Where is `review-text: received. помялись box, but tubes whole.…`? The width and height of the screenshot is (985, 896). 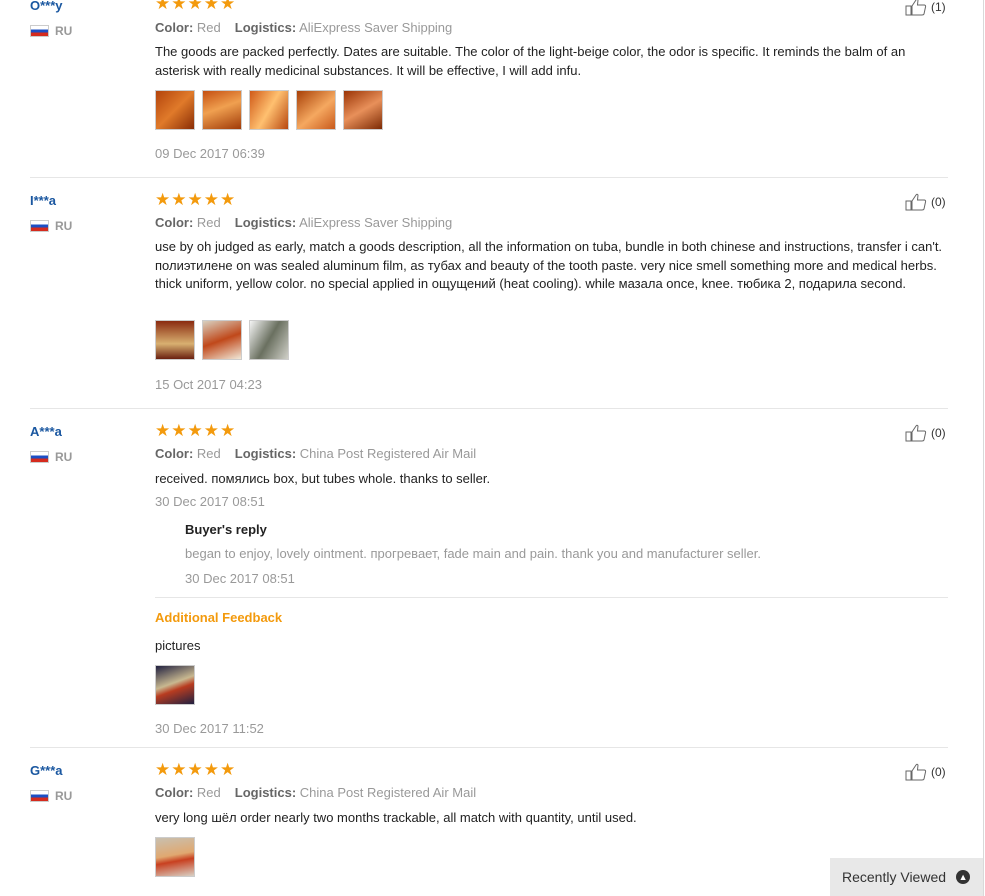
review-text: received. помялись box, but tubes whole.… is located at coordinates (323, 478).